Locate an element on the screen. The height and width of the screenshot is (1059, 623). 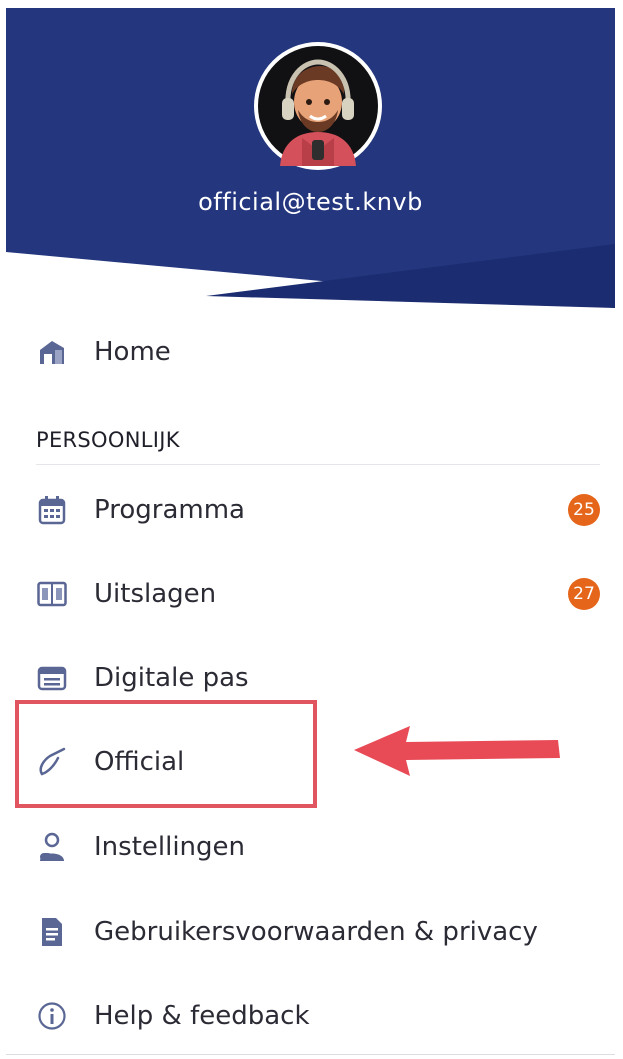
menu-item-home: Home is located at coordinates (103, 352).